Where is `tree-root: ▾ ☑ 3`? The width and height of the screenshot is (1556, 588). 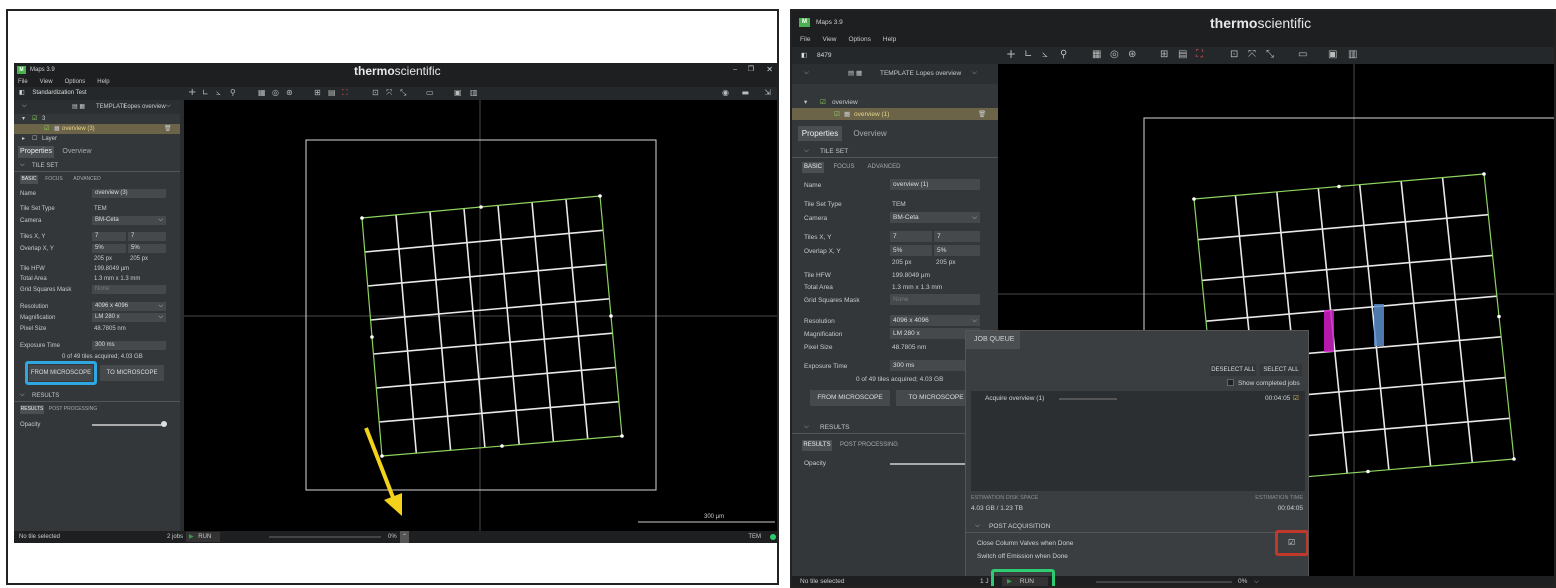
tree-root: ▾ ☑ 3 is located at coordinates (97, 119).